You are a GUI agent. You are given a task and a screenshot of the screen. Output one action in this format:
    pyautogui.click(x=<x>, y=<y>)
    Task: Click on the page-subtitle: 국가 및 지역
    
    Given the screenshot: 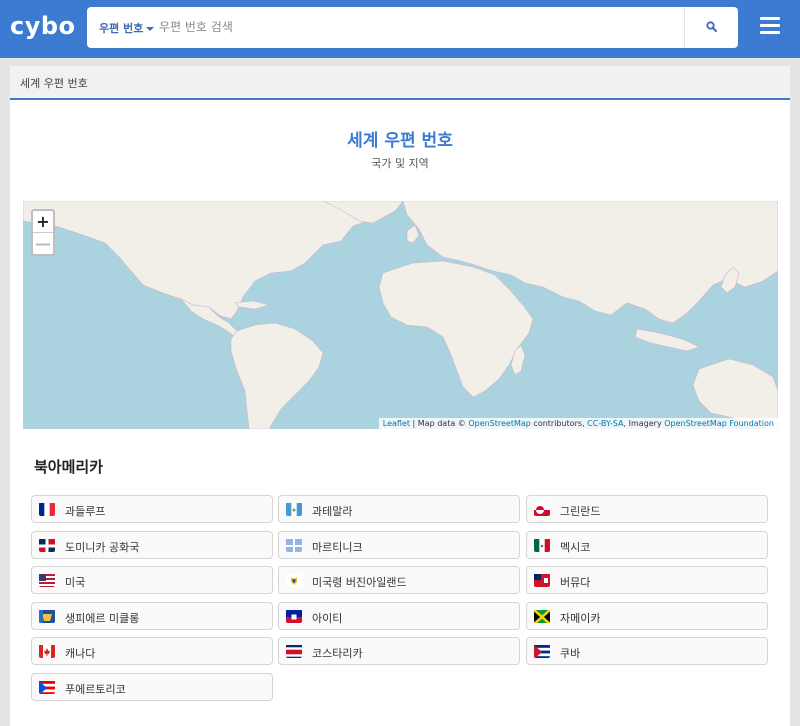 What is the action you would take?
    pyautogui.click(x=400, y=163)
    